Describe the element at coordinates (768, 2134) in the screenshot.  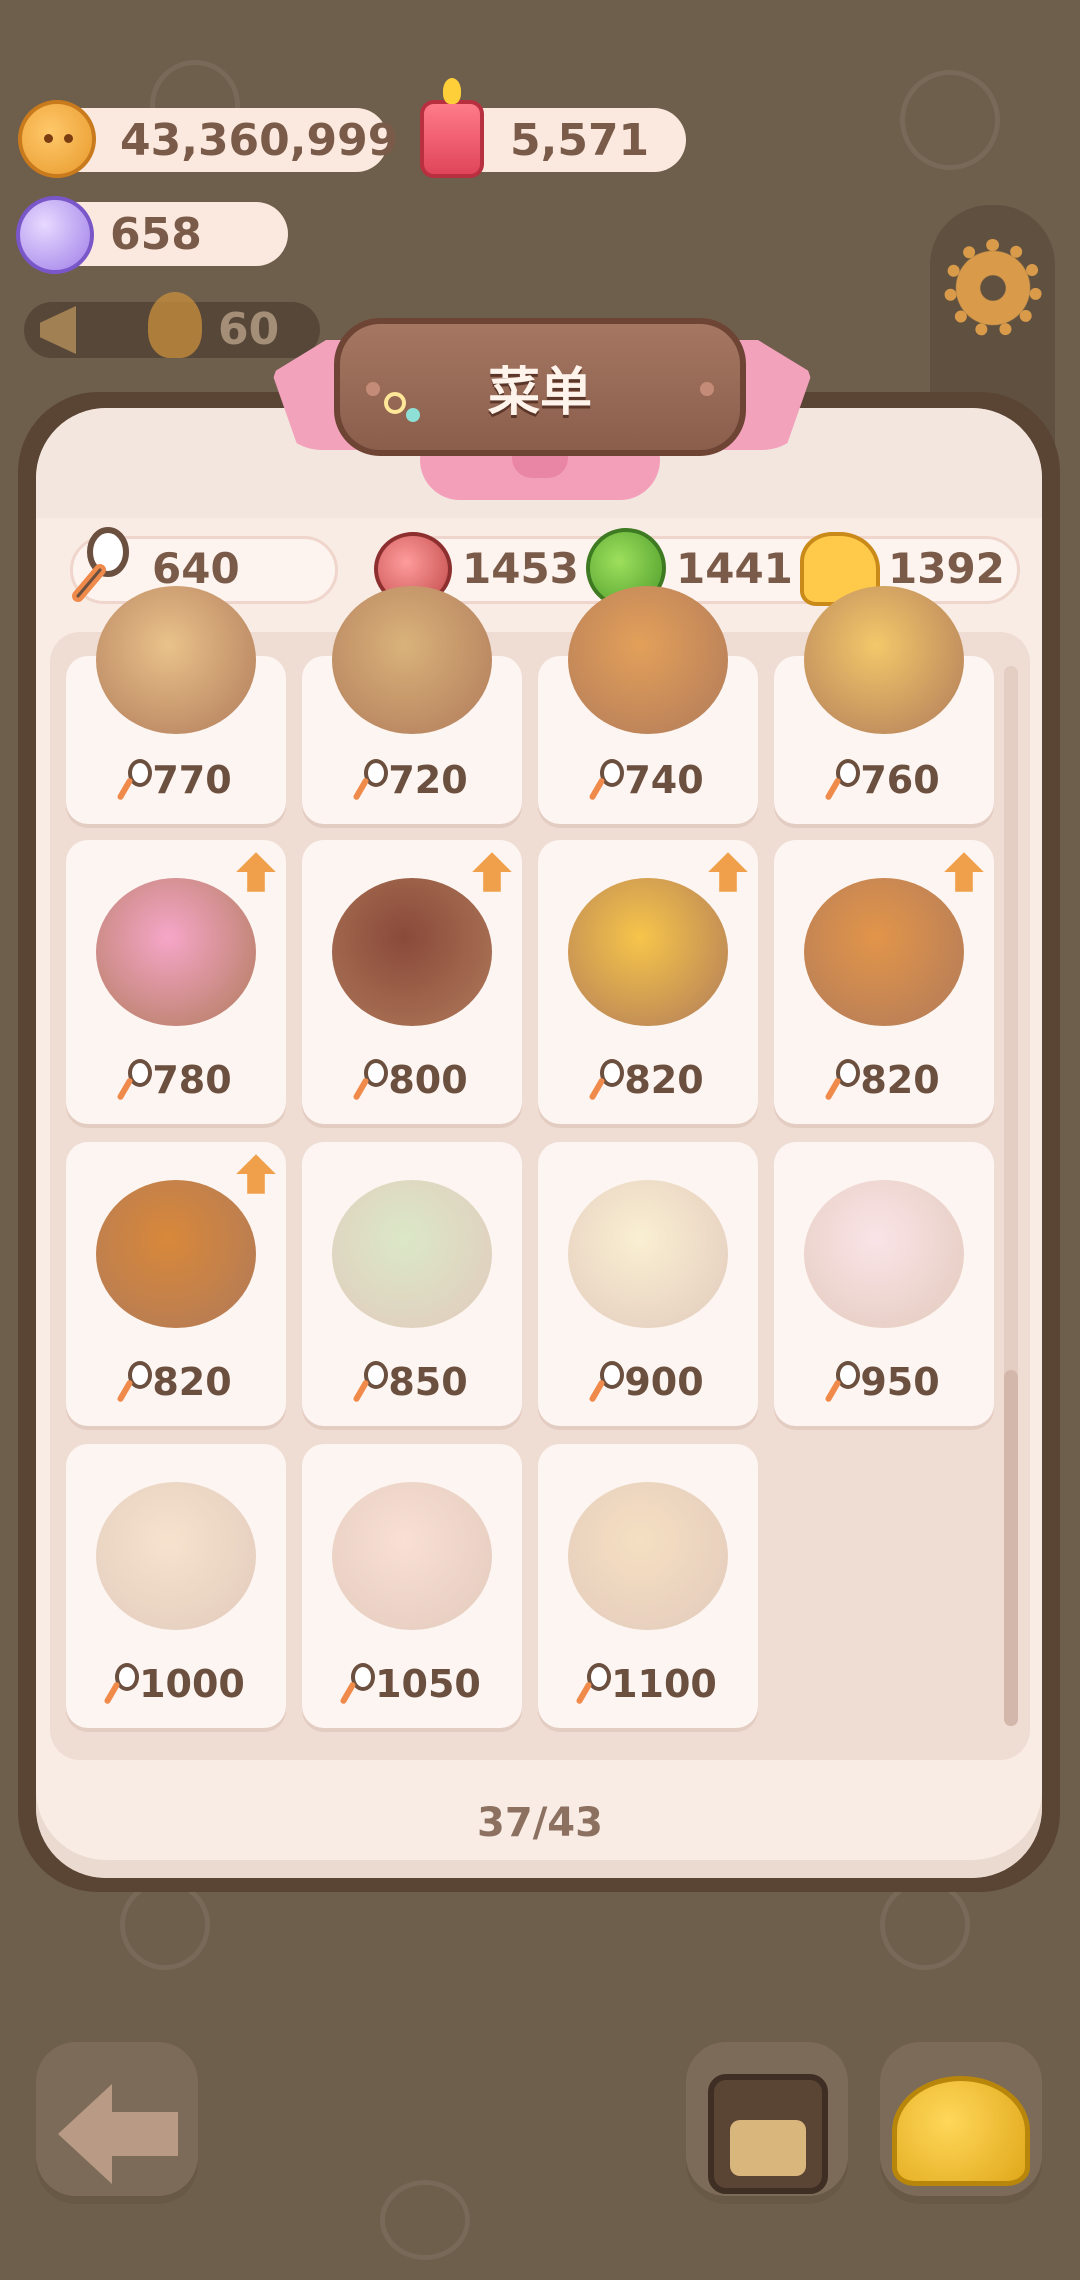
I see `oven-icon` at that location.